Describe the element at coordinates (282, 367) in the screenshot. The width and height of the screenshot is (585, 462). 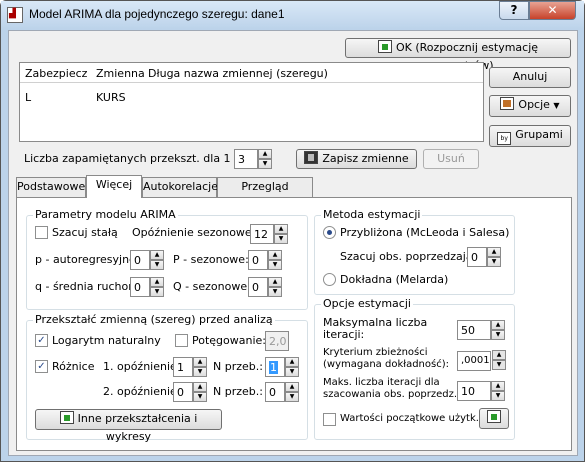
I see `n1-spinner: 1 ▲ ▼` at that location.